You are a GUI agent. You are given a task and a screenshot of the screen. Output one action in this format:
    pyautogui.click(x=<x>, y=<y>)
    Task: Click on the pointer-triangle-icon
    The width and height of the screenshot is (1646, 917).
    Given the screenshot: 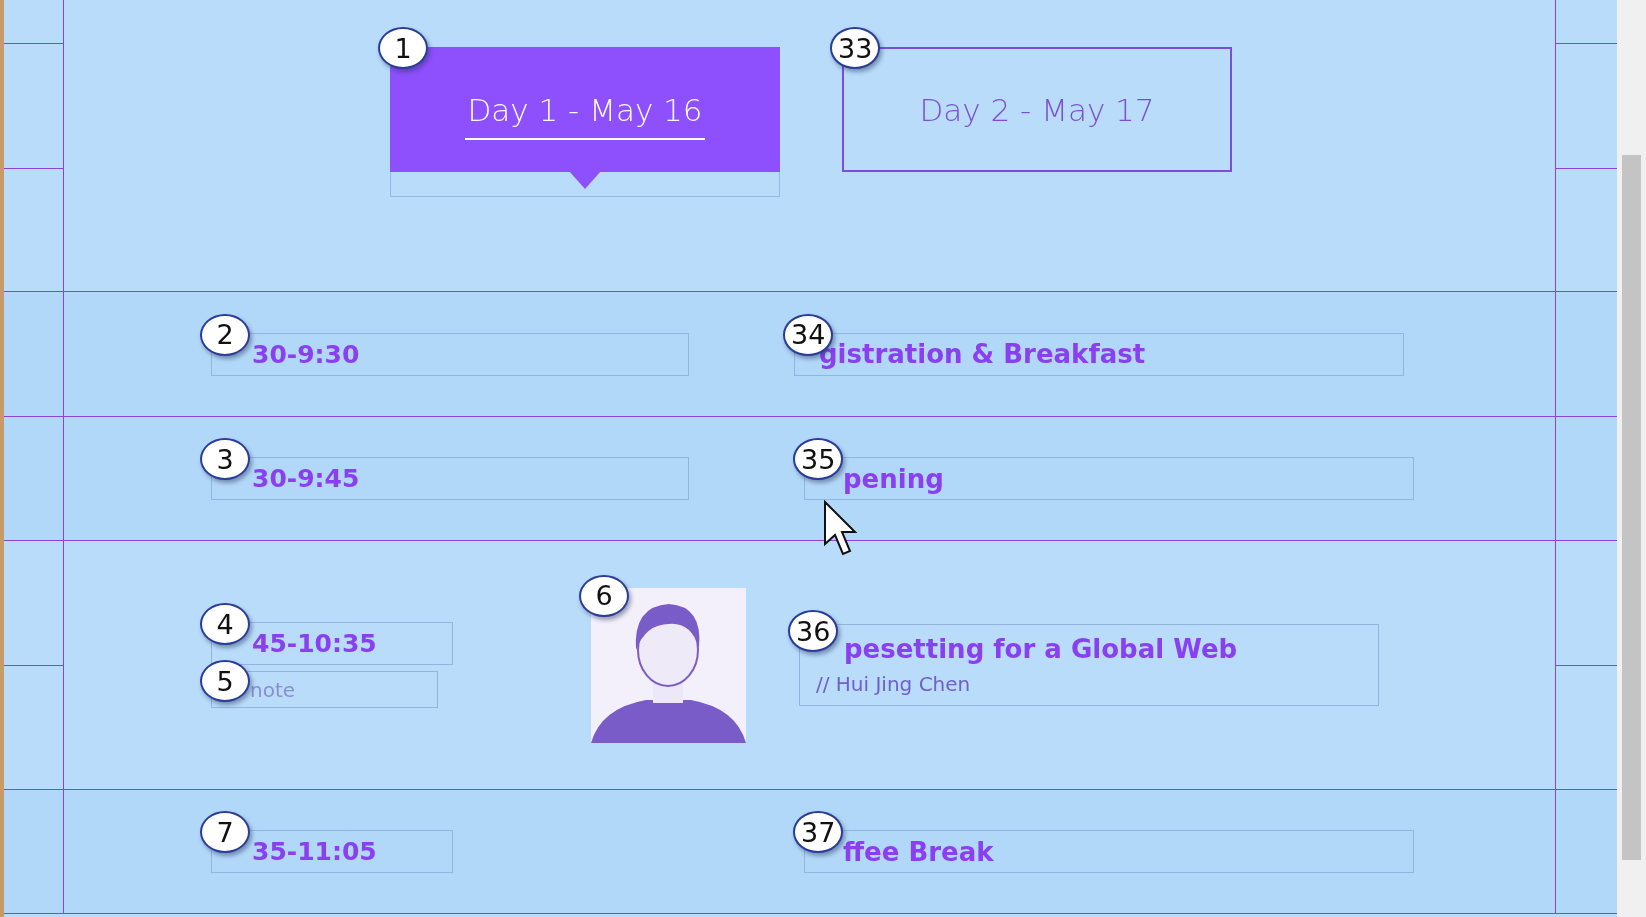 What is the action you would take?
    pyautogui.click(x=585, y=180)
    